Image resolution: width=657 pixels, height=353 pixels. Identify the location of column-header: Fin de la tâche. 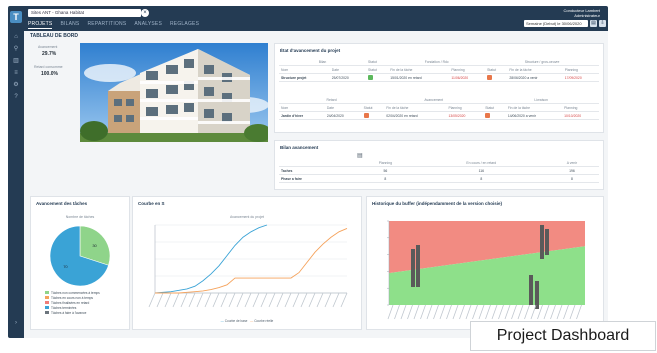
(419, 69).